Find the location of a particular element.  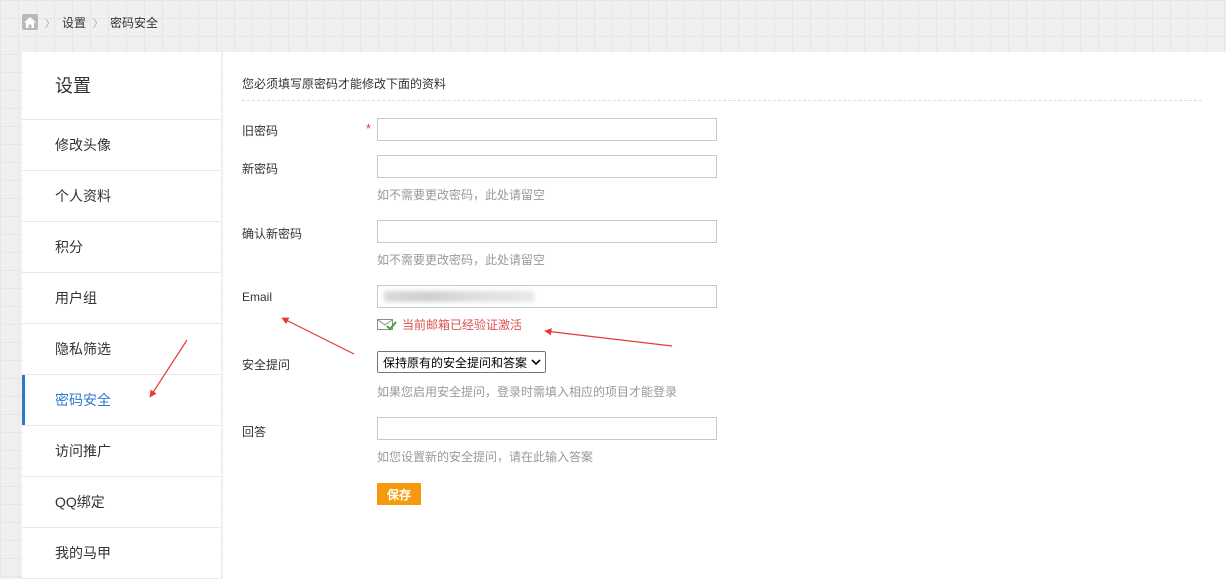

security-question-select: 保持原有的安全提问和答案 is located at coordinates (461, 362).